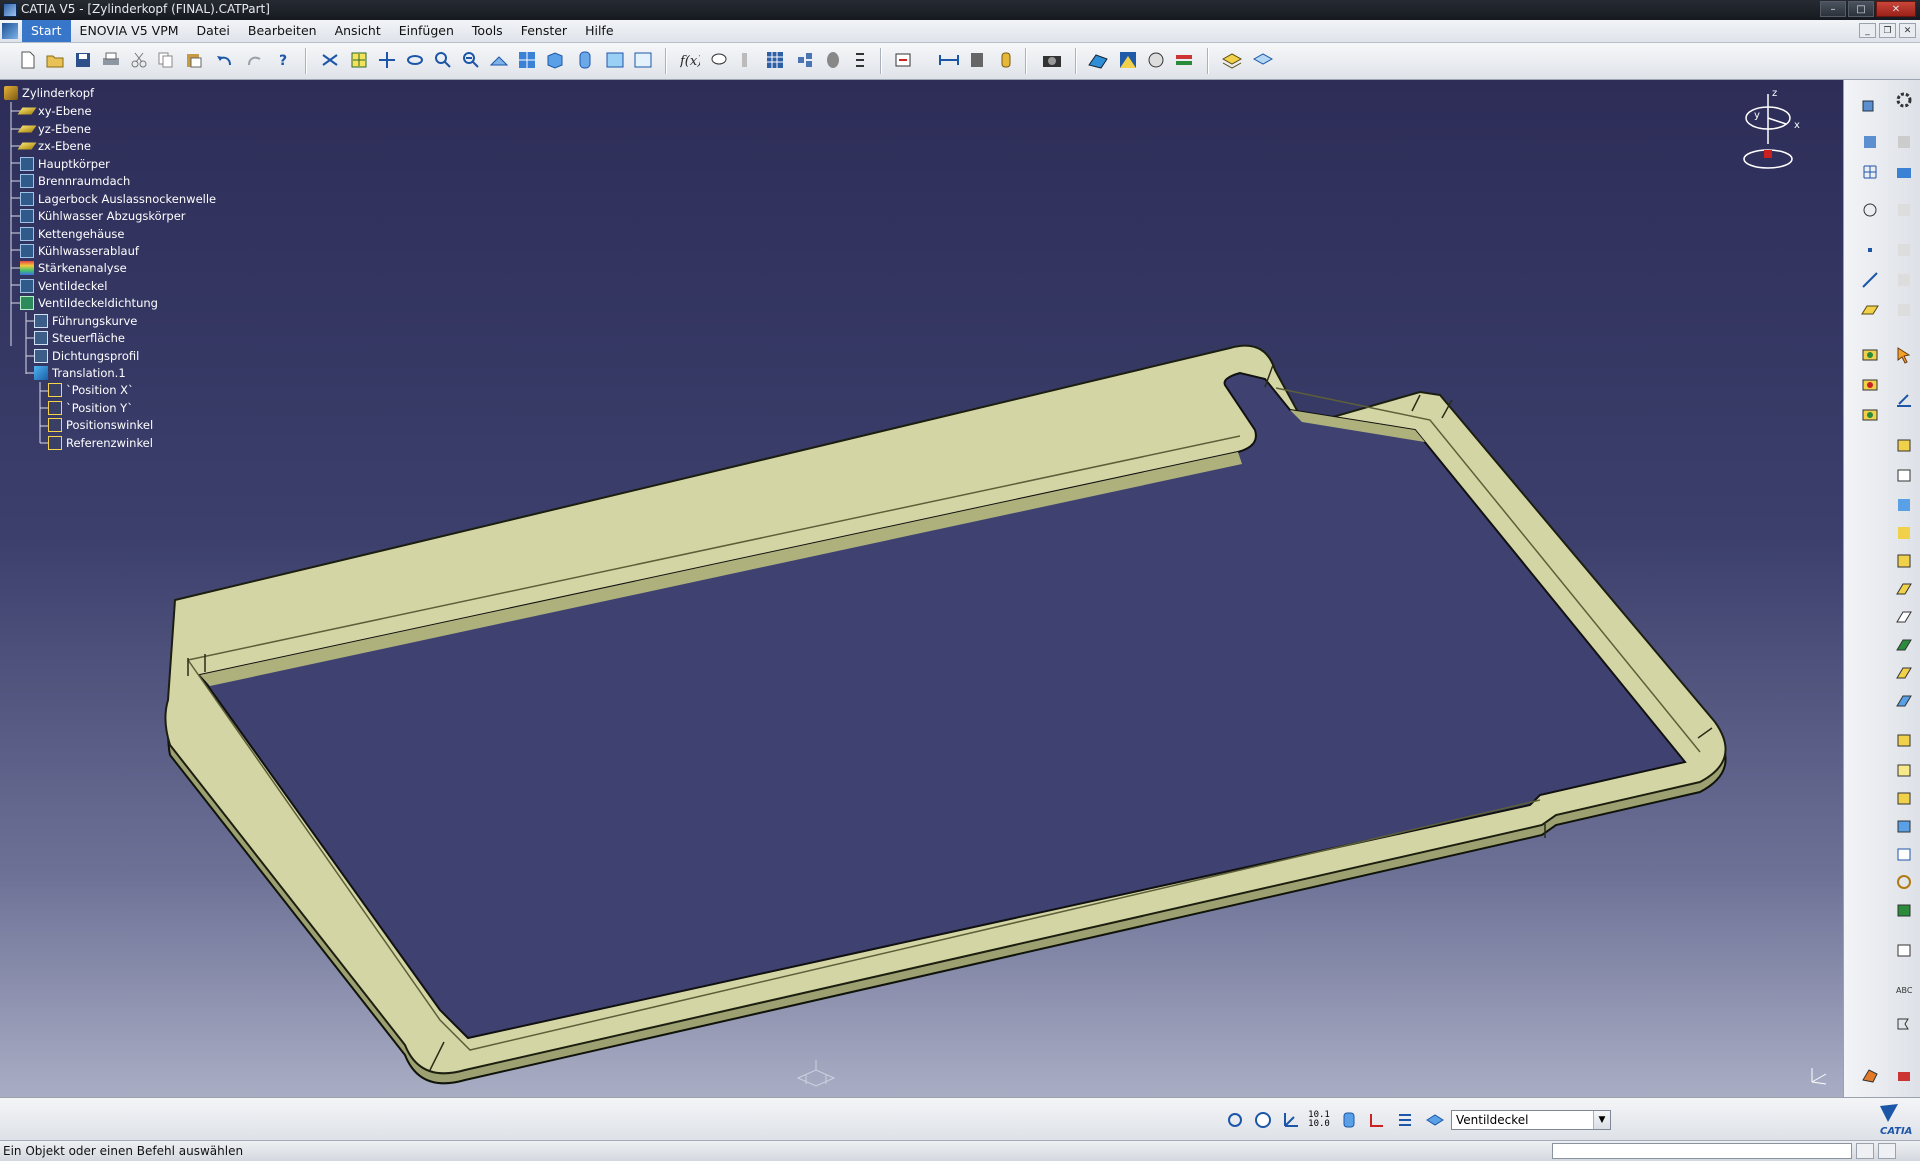 This screenshot has height=1161, width=1920. What do you see at coordinates (1896, 9) in the screenshot?
I see `close-button: ✕` at bounding box center [1896, 9].